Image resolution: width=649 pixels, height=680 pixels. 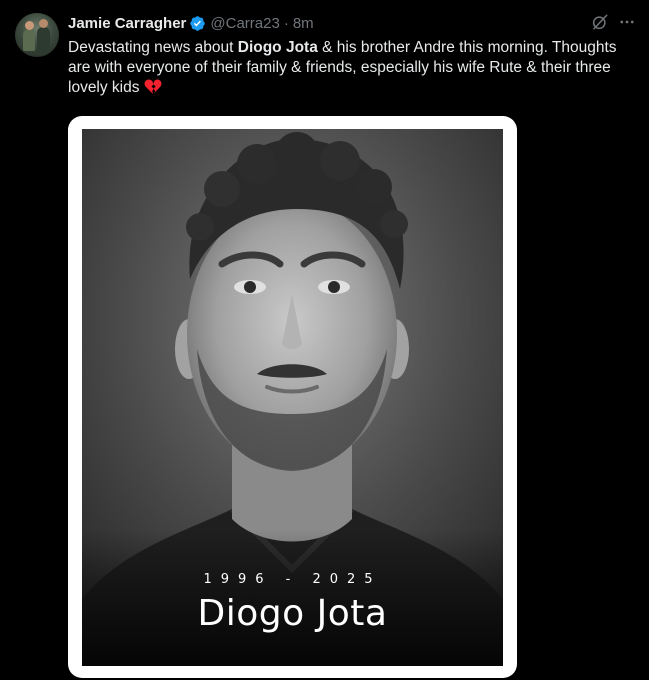 I want to click on verified-badge-icon, so click(x=198, y=23).